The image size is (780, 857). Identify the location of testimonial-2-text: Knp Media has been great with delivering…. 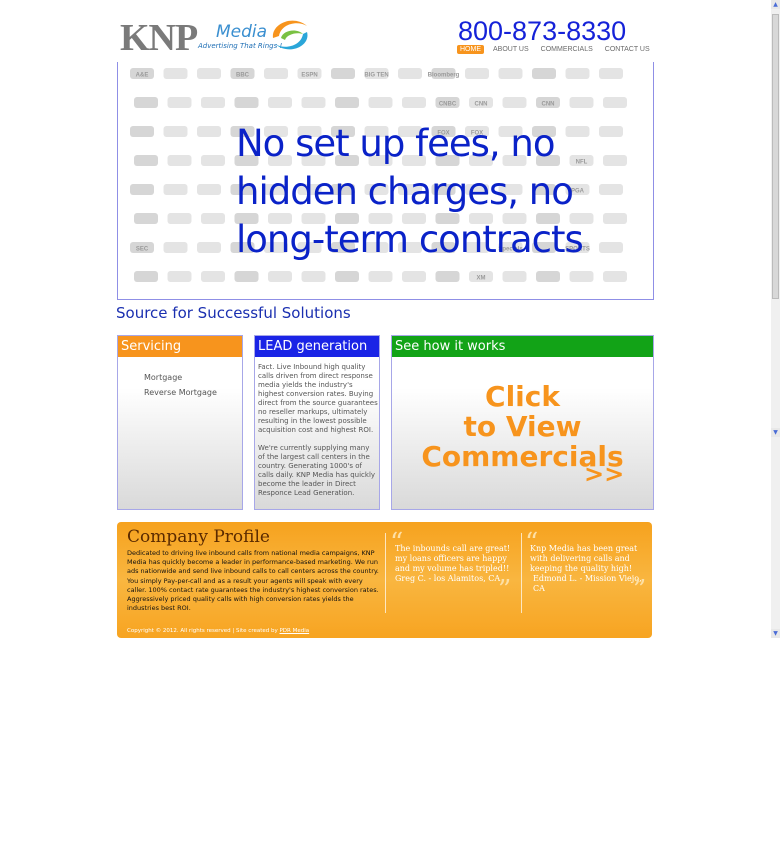
(584, 558).